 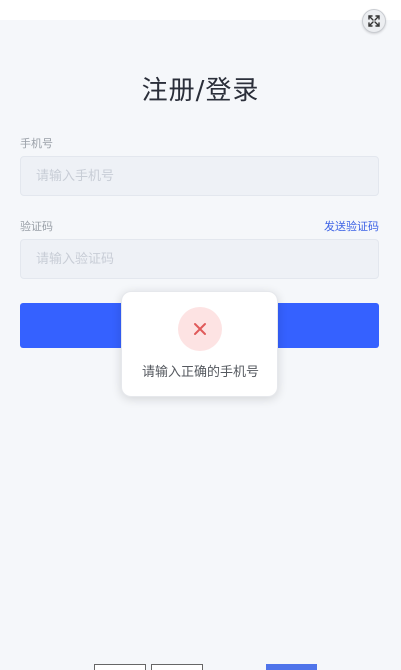 What do you see at coordinates (200, 372) in the screenshot?
I see `toast-message: 请输入正确的手机号` at bounding box center [200, 372].